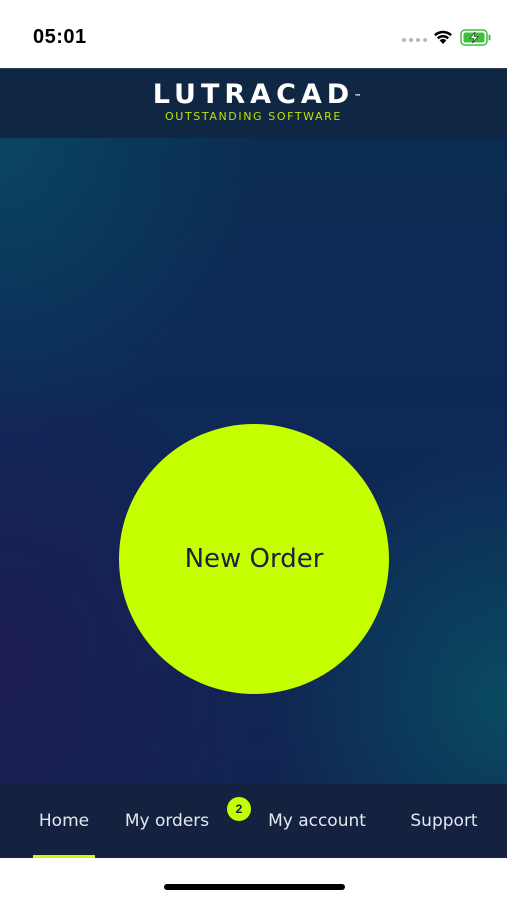  I want to click on home-indicator, so click(254, 887).